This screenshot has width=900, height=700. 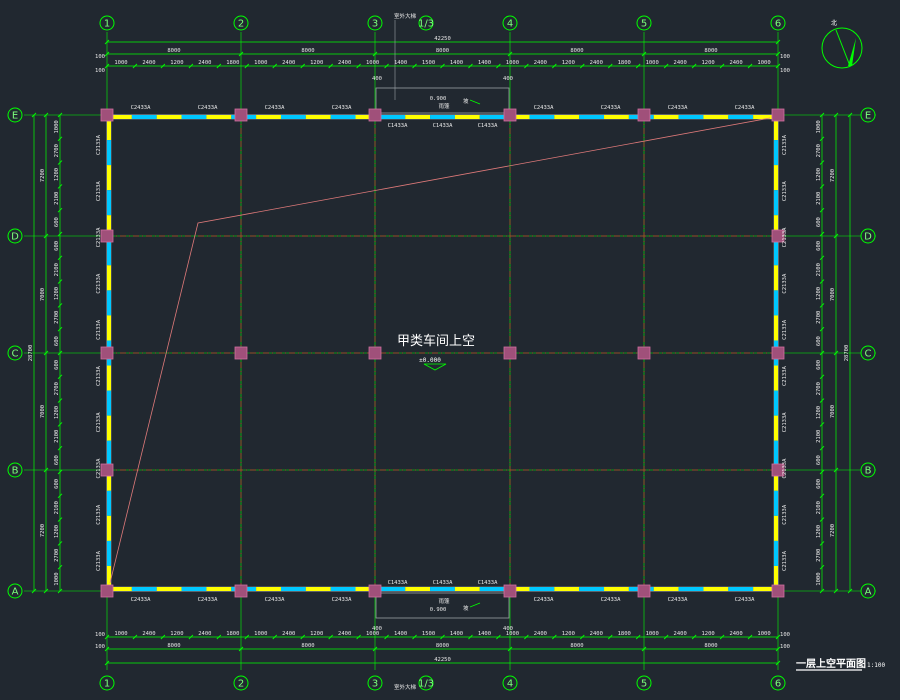 What do you see at coordinates (868, 116) in the screenshot?
I see `axis-right-E-label: E` at bounding box center [868, 116].